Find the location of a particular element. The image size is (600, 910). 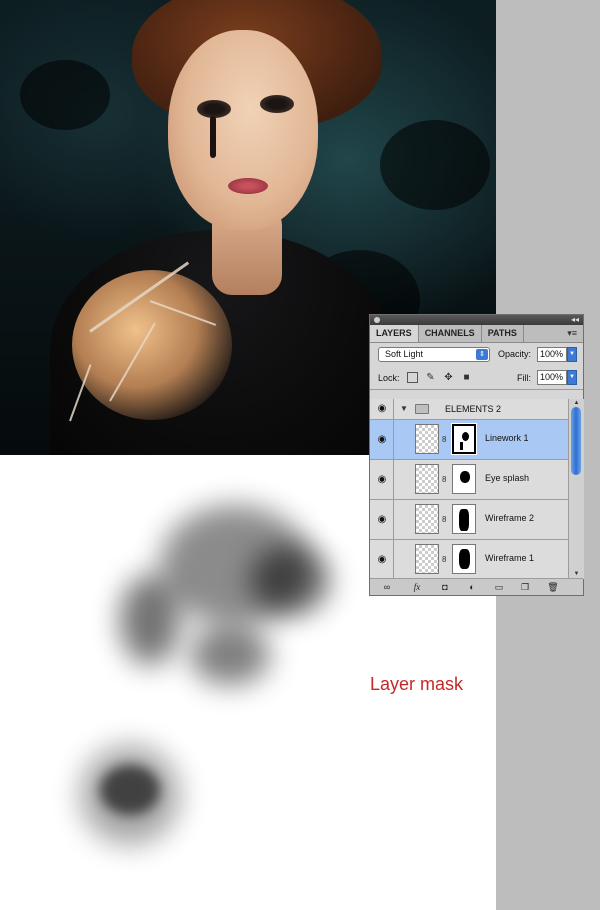

portrait-lips is located at coordinates (248, 186).